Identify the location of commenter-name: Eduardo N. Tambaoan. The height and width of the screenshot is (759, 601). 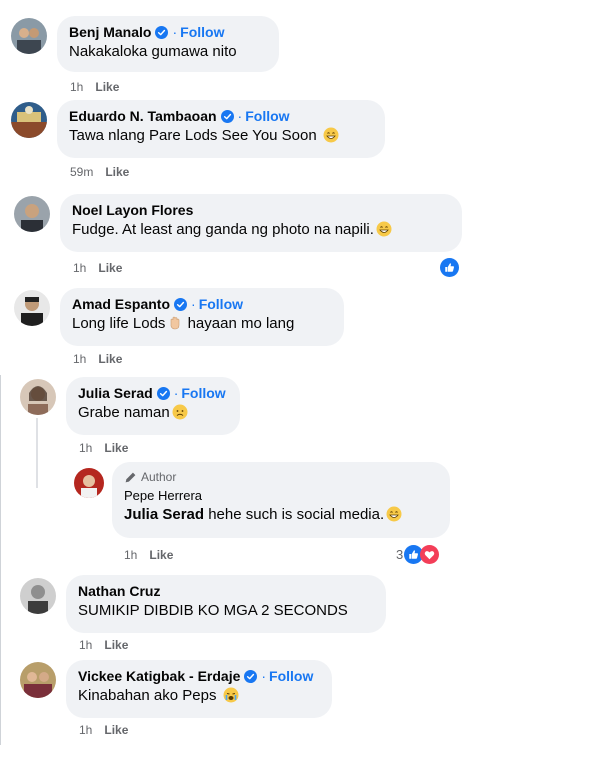
(143, 116).